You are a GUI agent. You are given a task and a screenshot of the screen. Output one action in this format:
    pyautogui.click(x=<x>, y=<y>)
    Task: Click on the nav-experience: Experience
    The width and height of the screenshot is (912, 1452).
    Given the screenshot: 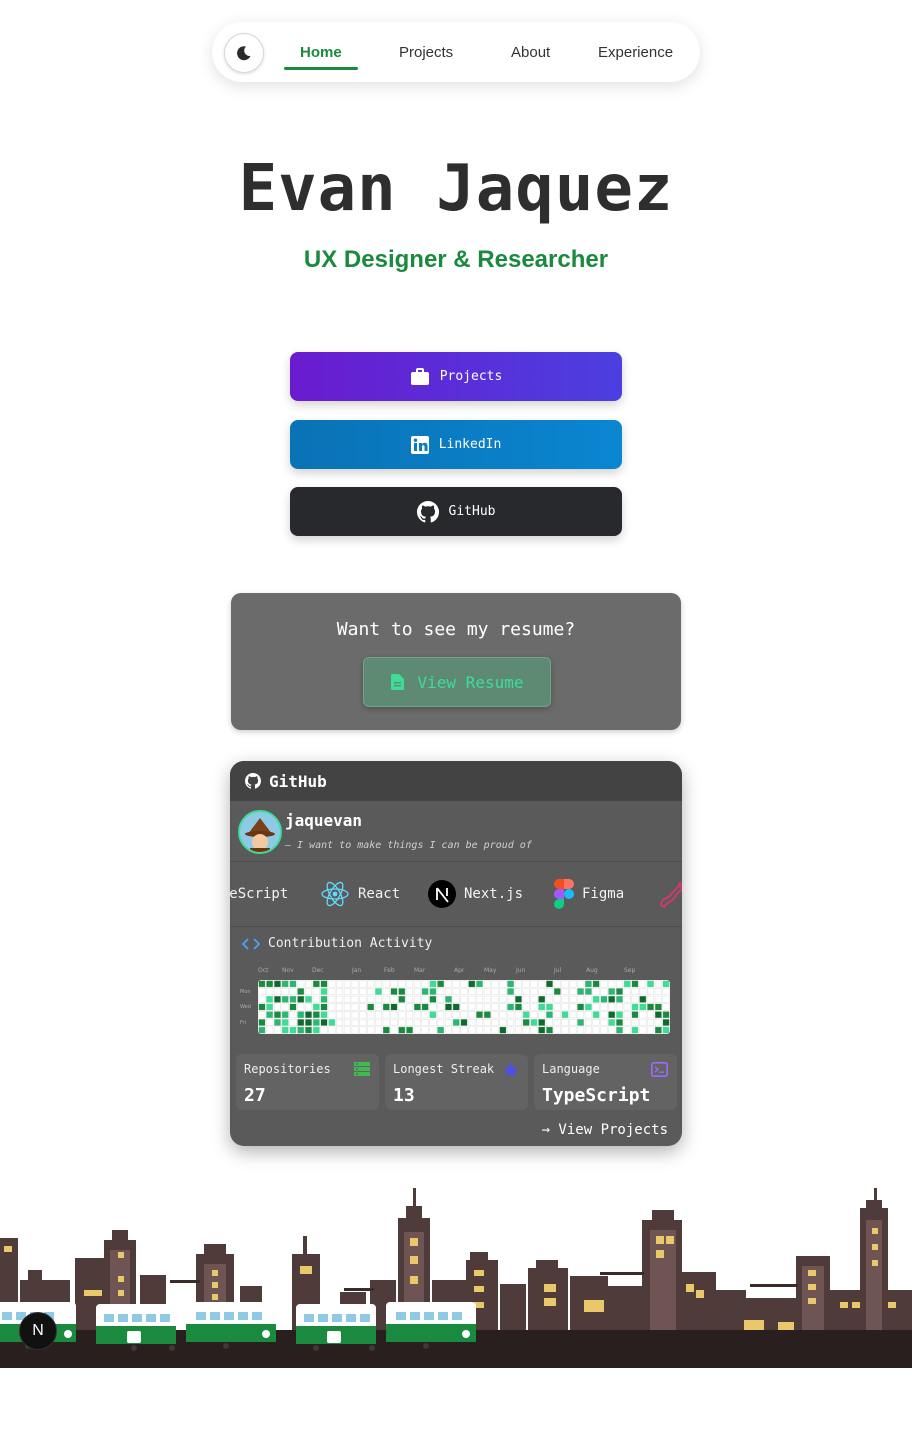 What is the action you would take?
    pyautogui.click(x=635, y=52)
    